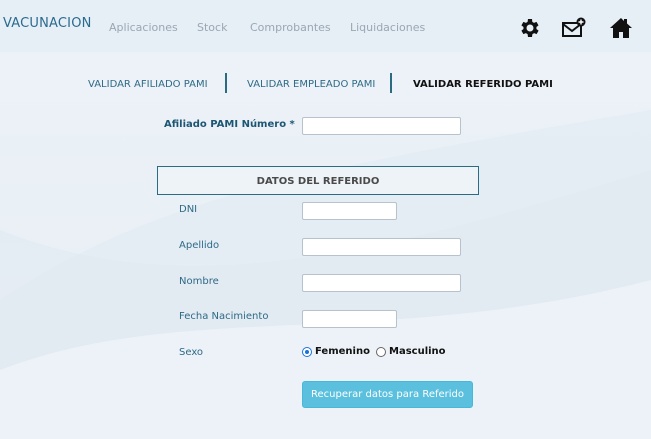 This screenshot has height=439, width=651. I want to click on sexo-masculino-option: Masculino, so click(411, 351).